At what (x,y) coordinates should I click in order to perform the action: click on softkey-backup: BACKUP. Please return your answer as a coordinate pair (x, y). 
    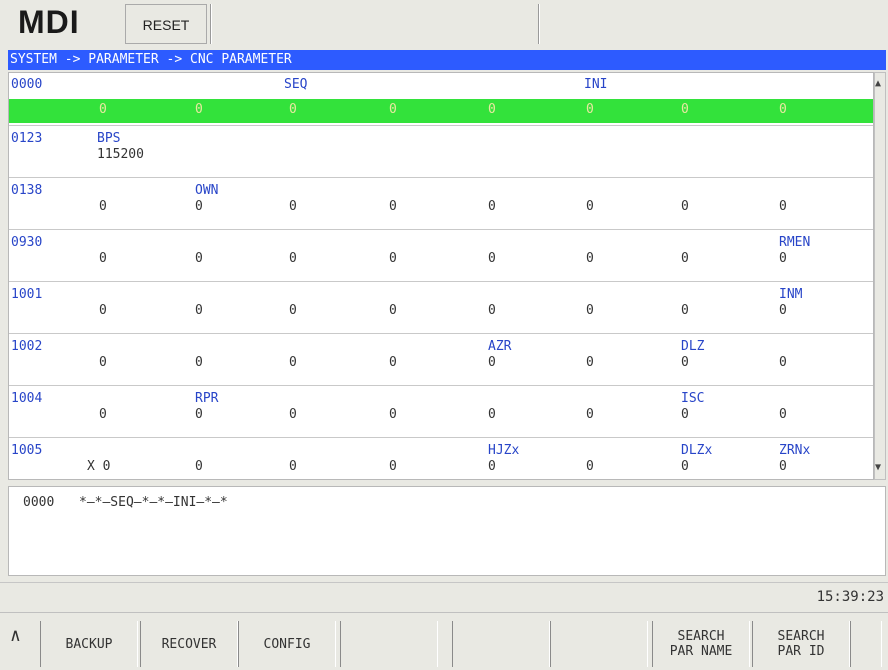
    Looking at the image, I should click on (89, 644).